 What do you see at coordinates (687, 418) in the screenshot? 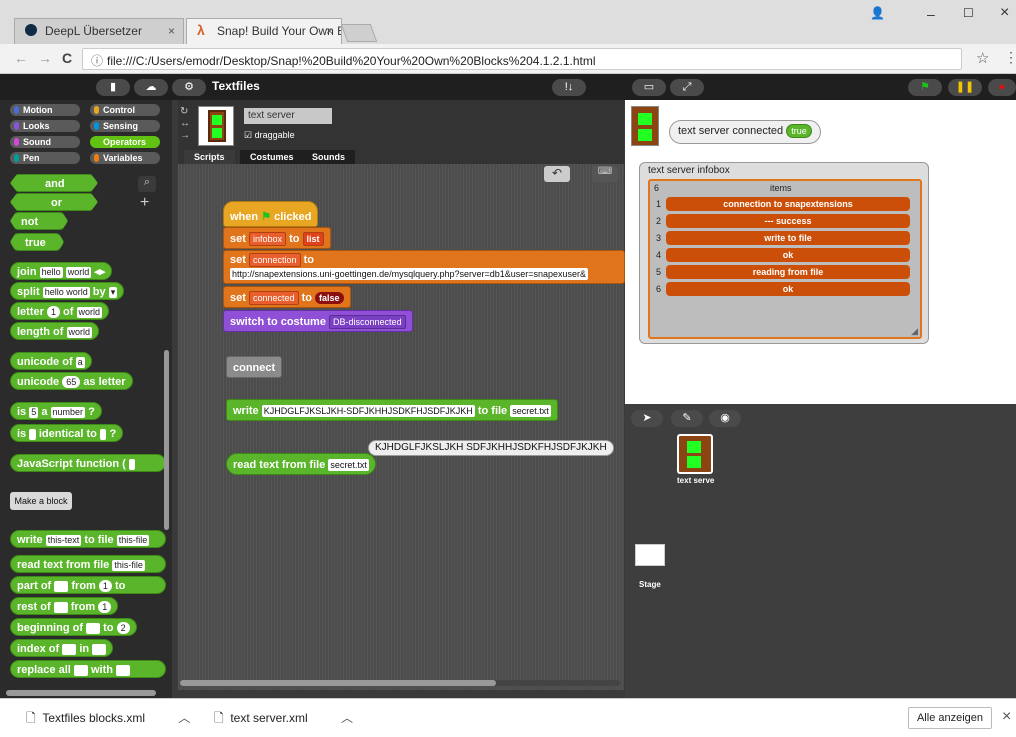
I see `paintbrush-icon: ✎` at bounding box center [687, 418].